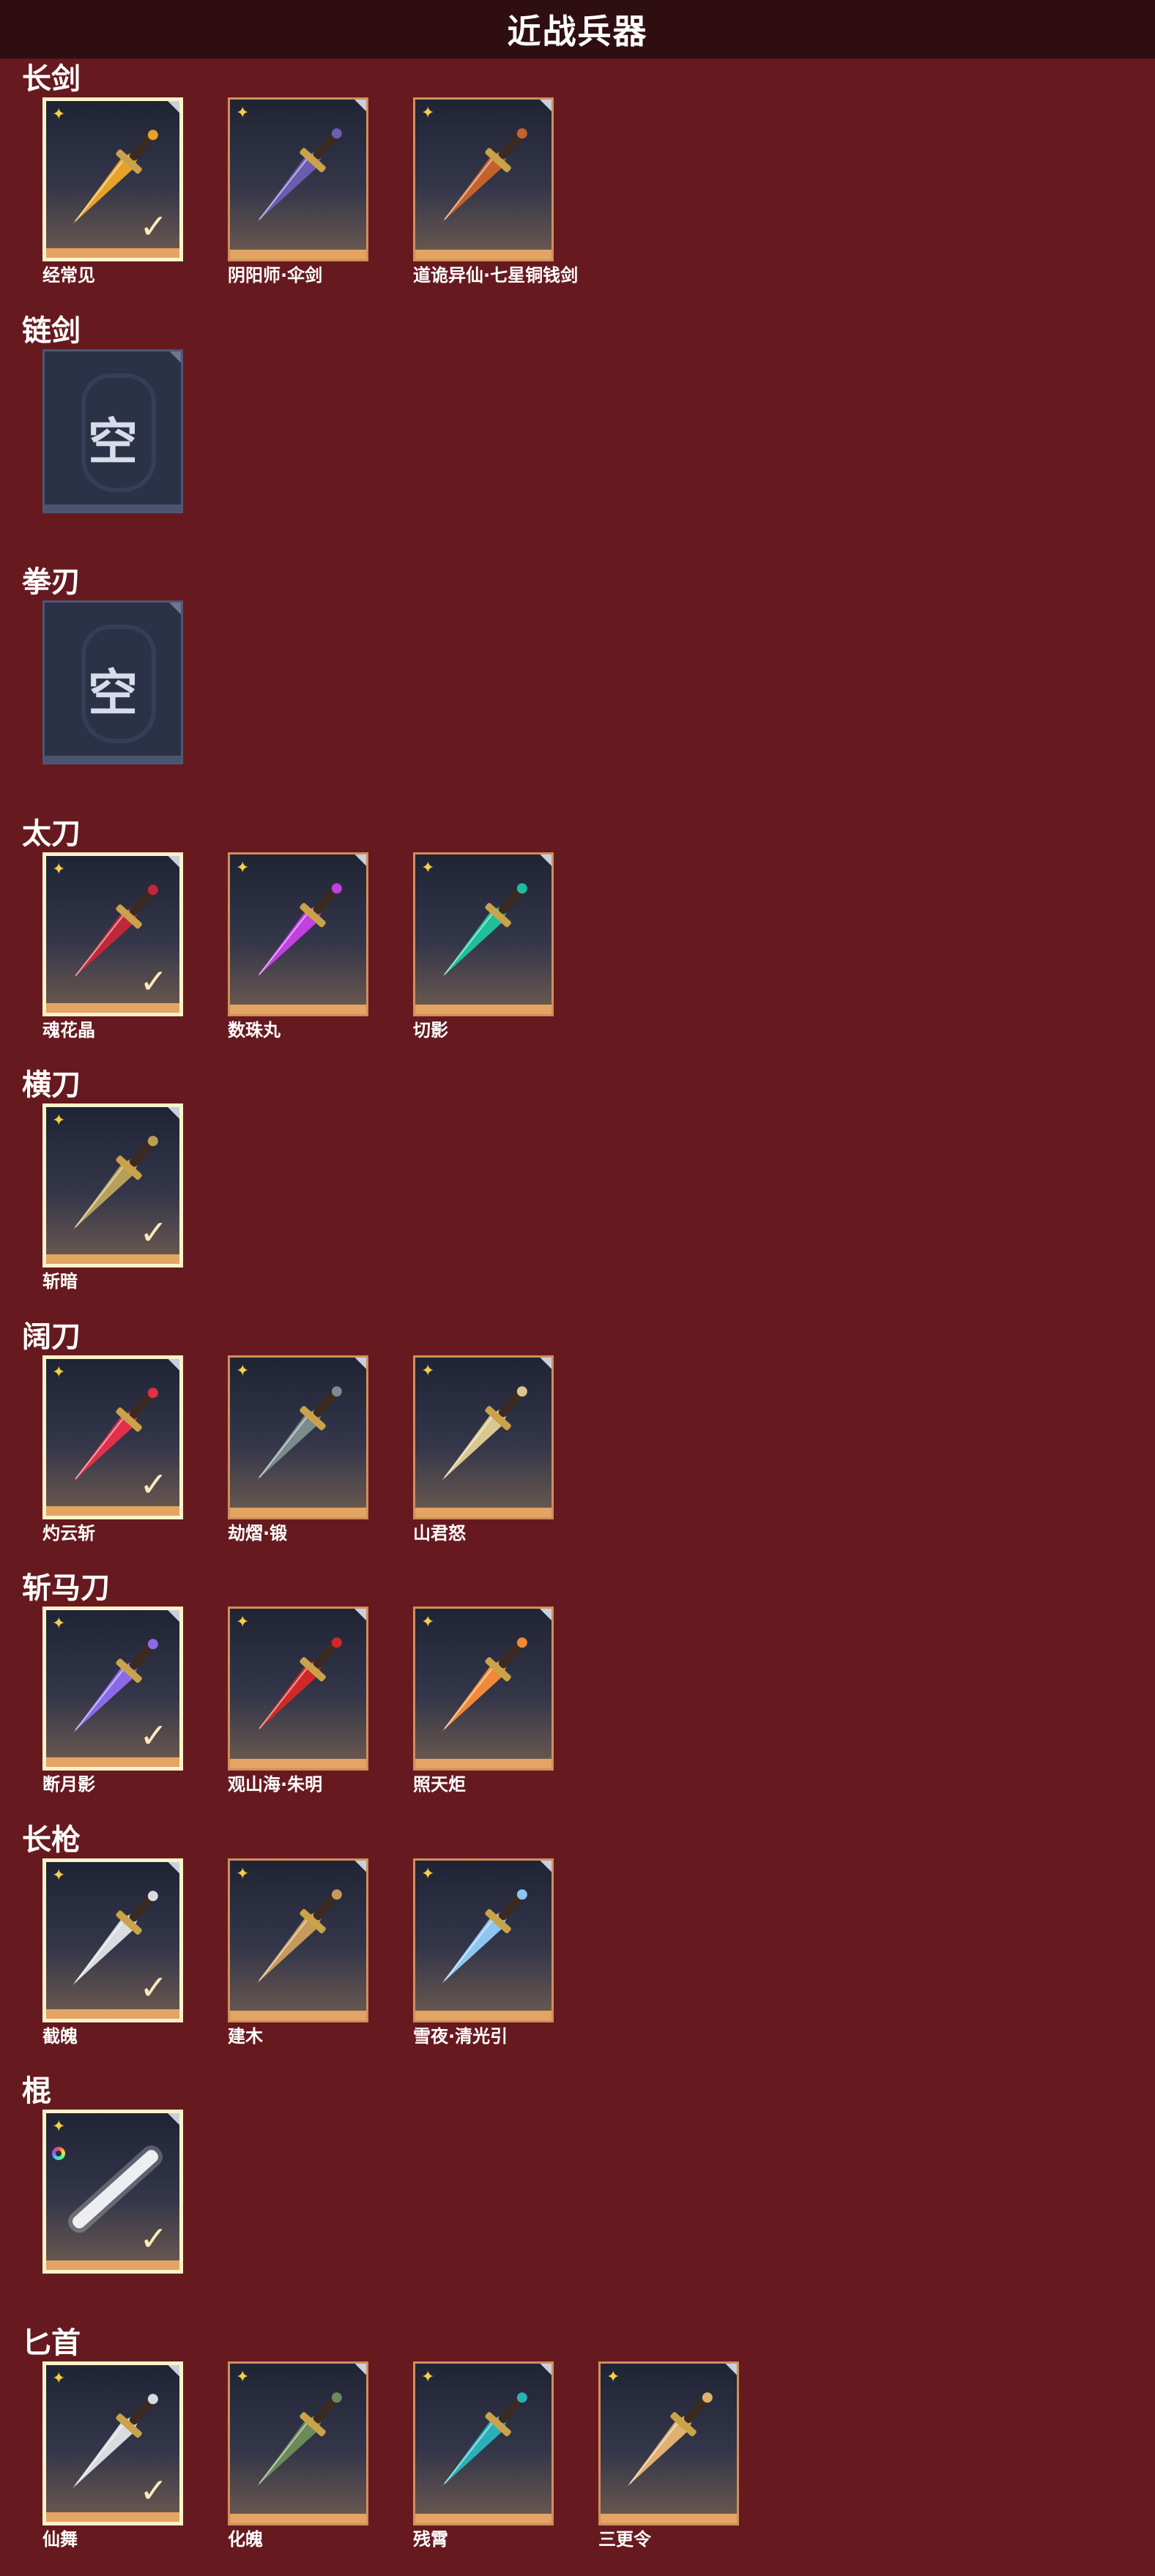  Describe the element at coordinates (484, 2439) in the screenshot. I see `teal-dagger-icon` at that location.